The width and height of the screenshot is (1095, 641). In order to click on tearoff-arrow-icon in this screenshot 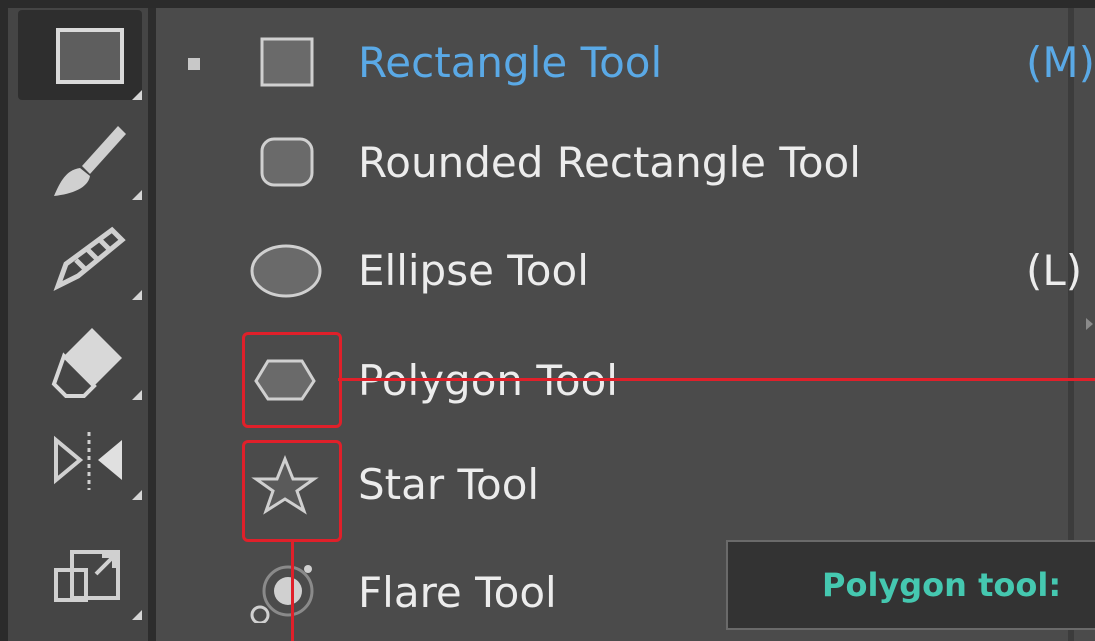, I will do `click(1089, 324)`.